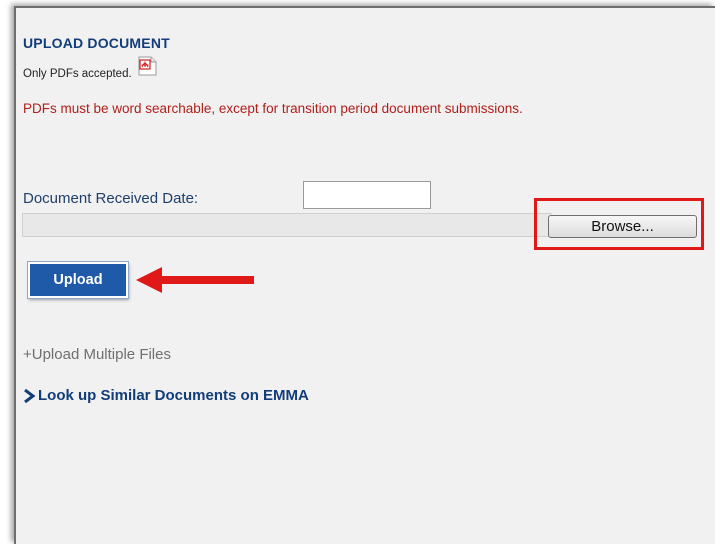  Describe the element at coordinates (111, 198) in the screenshot. I see `date-received-label: Document Received Date:` at that location.